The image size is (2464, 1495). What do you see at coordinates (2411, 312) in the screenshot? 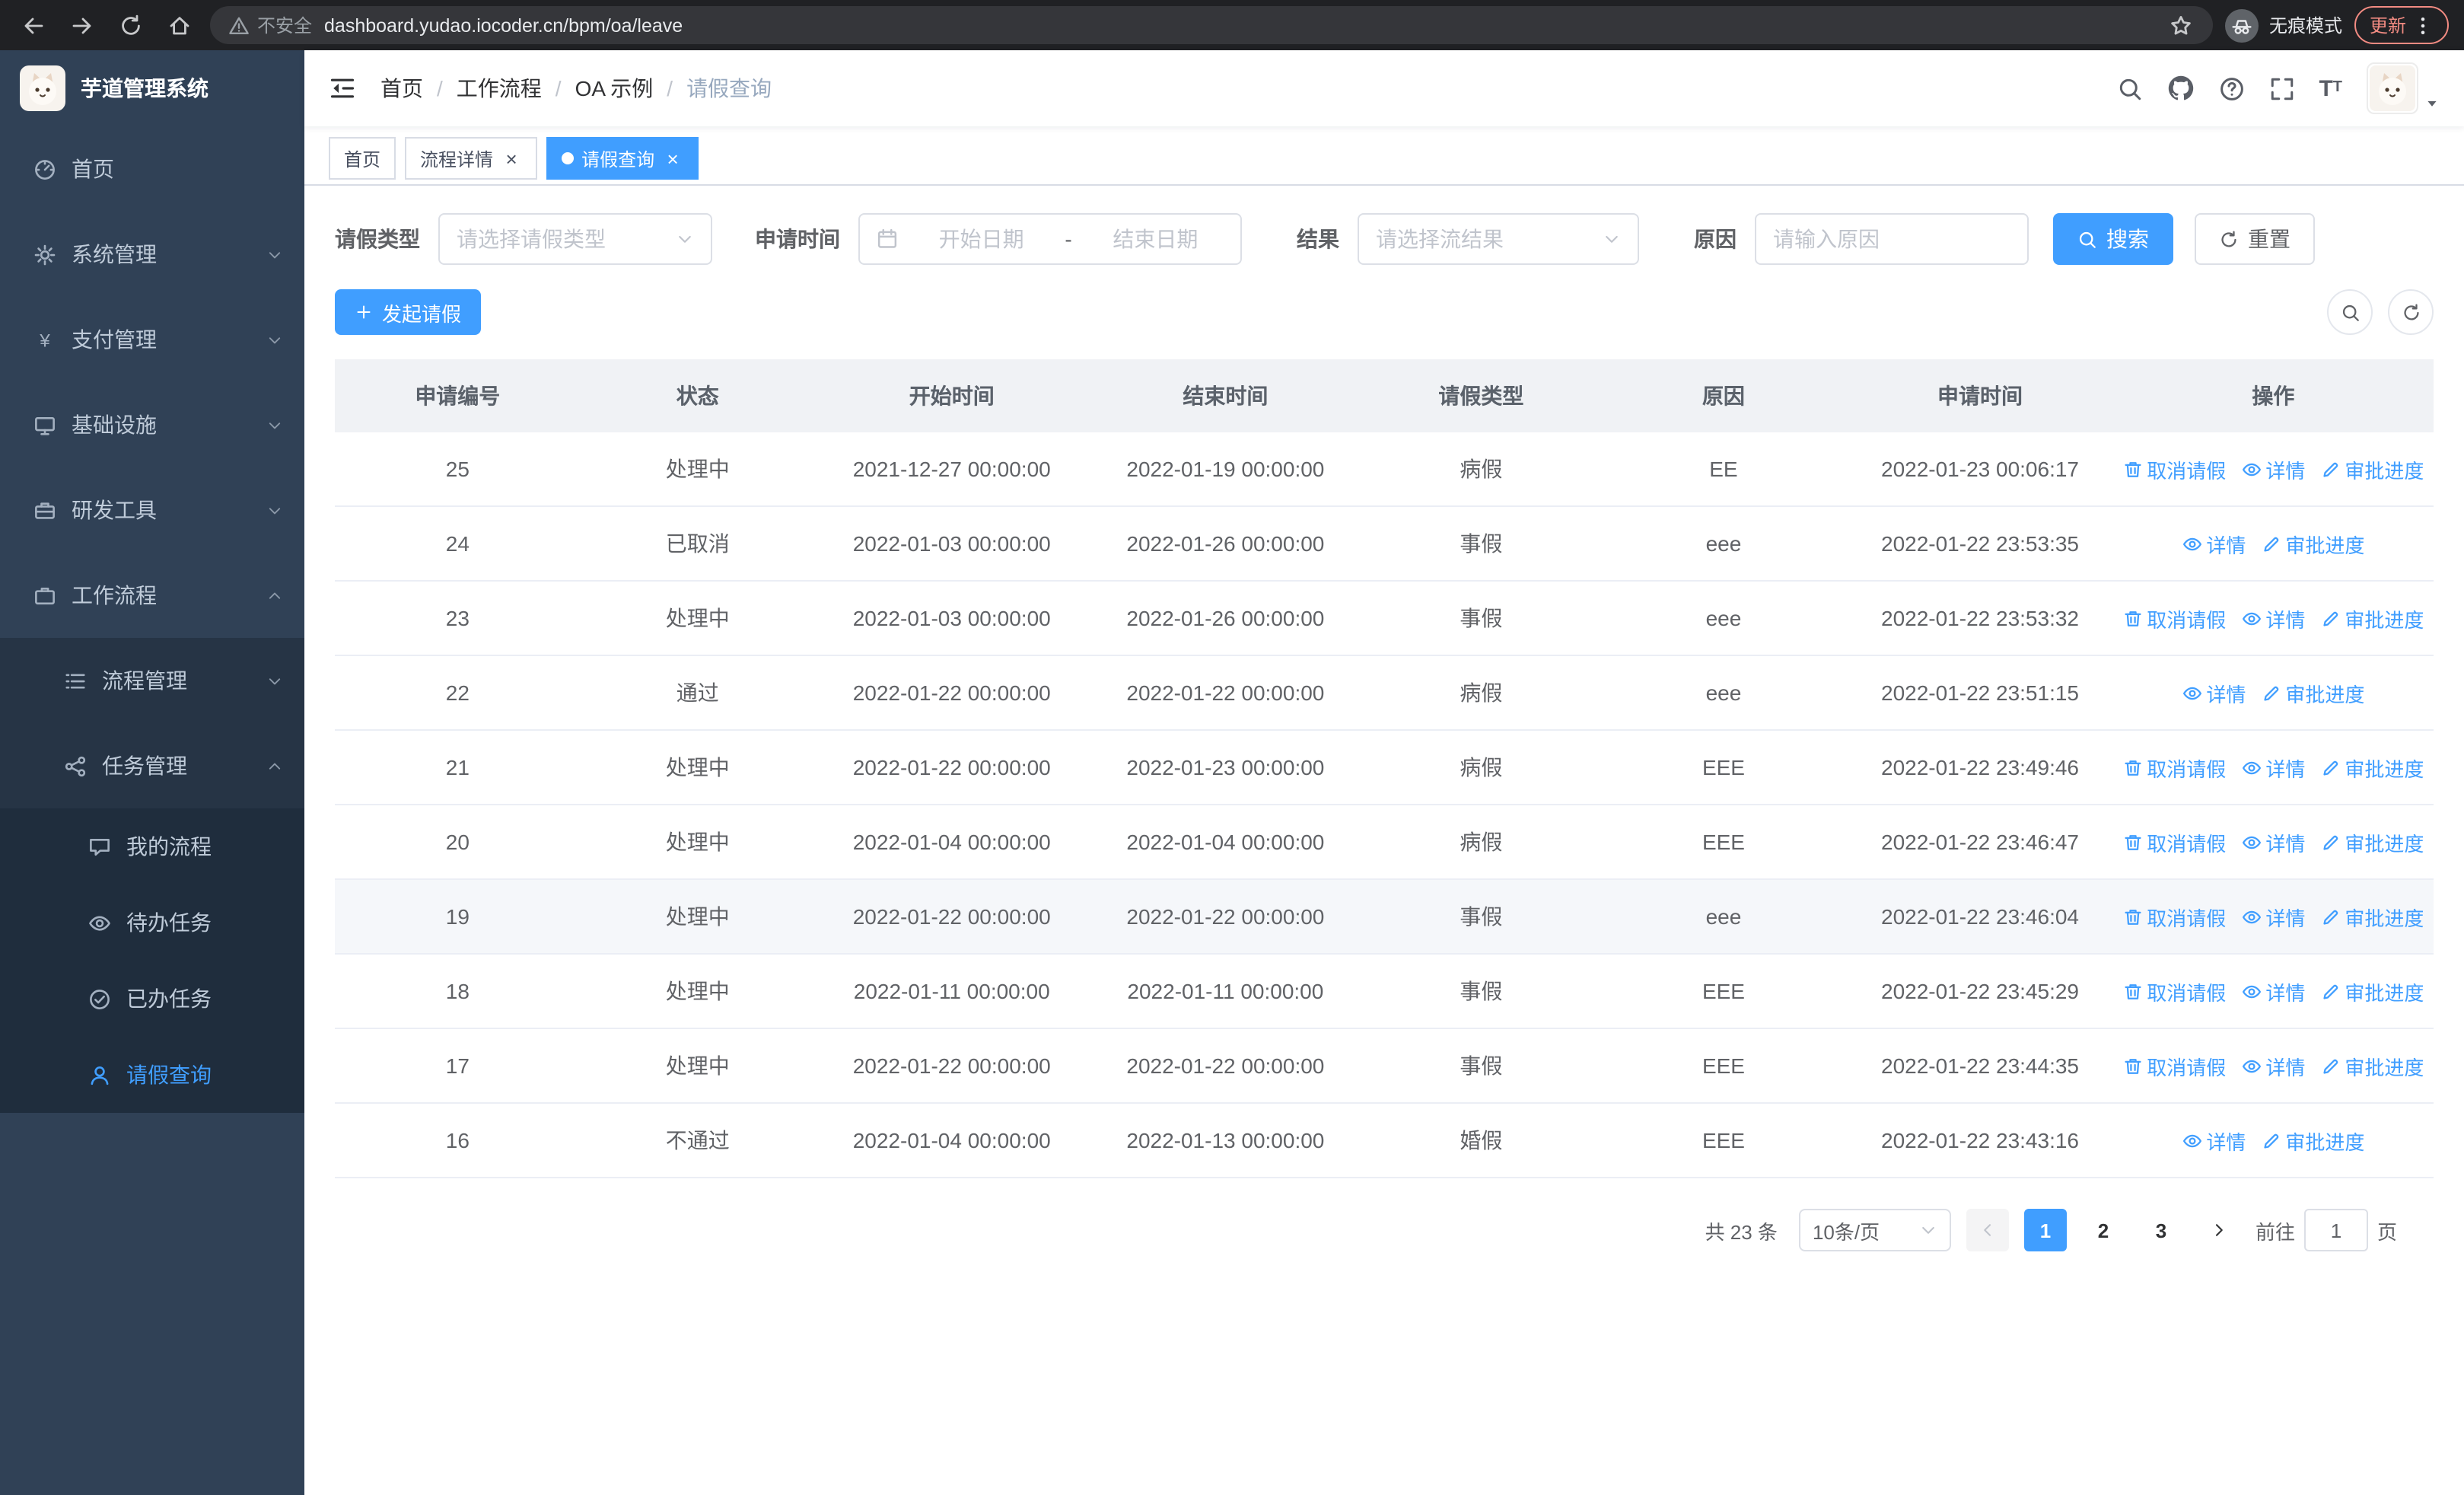
I see `refresh-table-icon` at bounding box center [2411, 312].